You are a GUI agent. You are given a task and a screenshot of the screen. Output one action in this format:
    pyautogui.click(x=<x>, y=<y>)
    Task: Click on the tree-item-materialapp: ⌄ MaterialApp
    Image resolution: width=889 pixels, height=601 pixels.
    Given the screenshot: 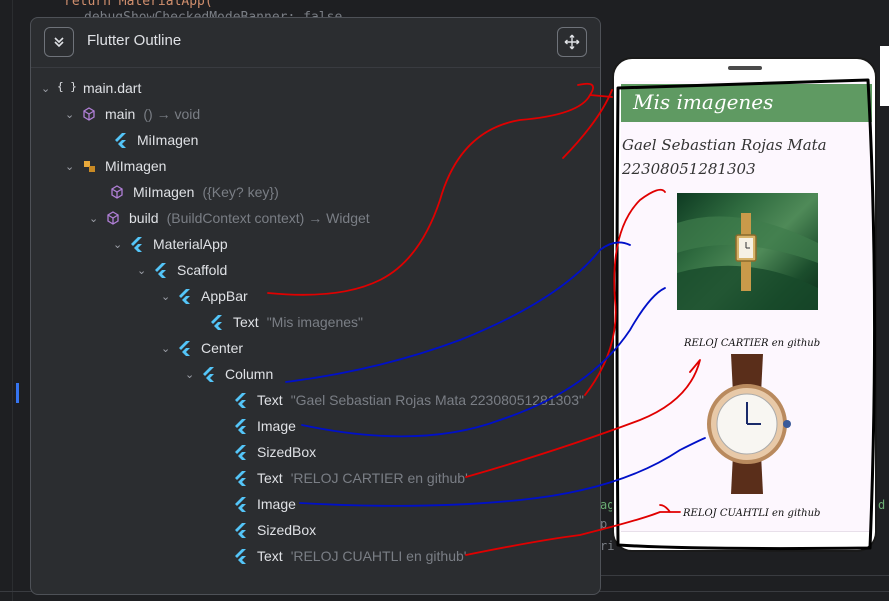 What is the action you would take?
    pyautogui.click(x=170, y=244)
    